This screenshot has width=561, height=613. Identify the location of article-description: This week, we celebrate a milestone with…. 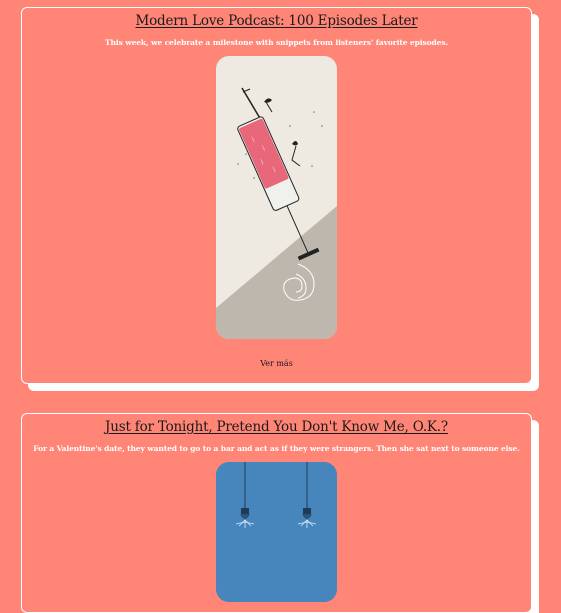
(276, 42).